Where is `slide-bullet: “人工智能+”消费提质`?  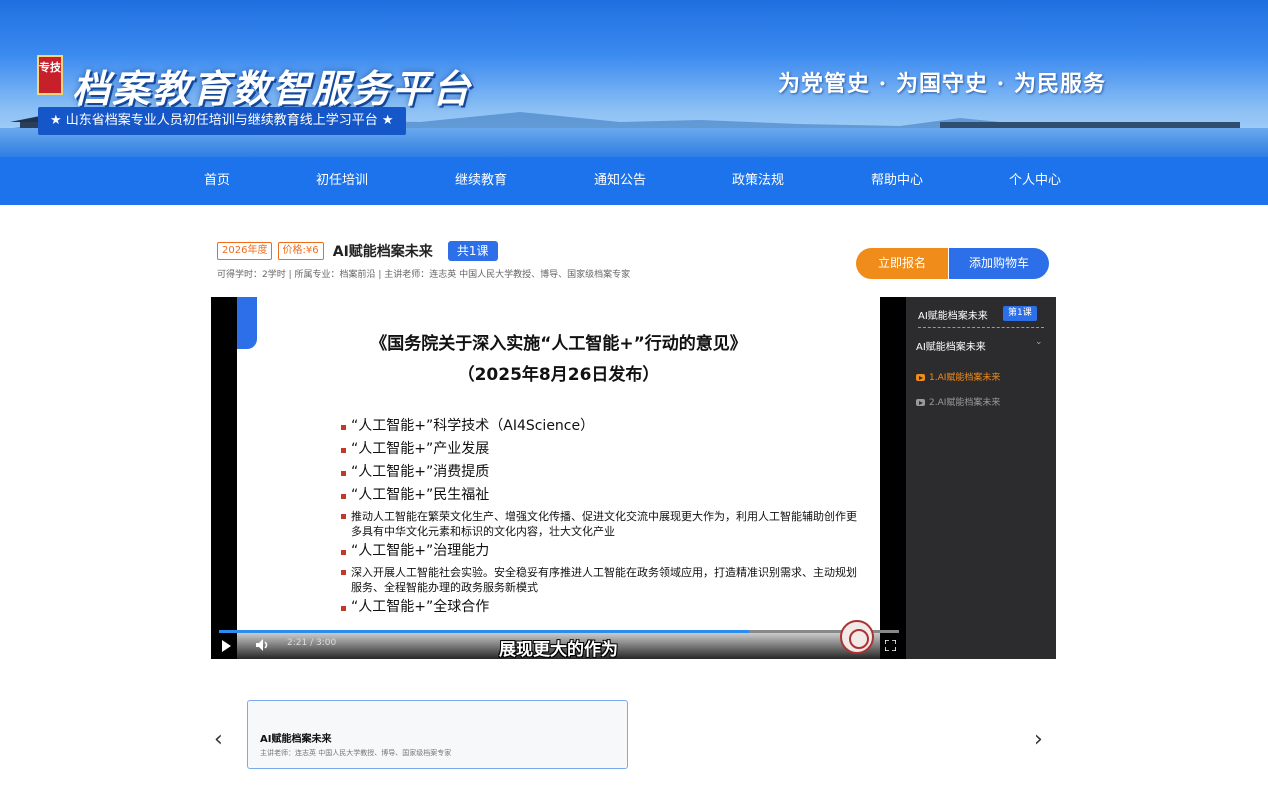
slide-bullet: “人工智能+”消费提质 is located at coordinates (599, 472).